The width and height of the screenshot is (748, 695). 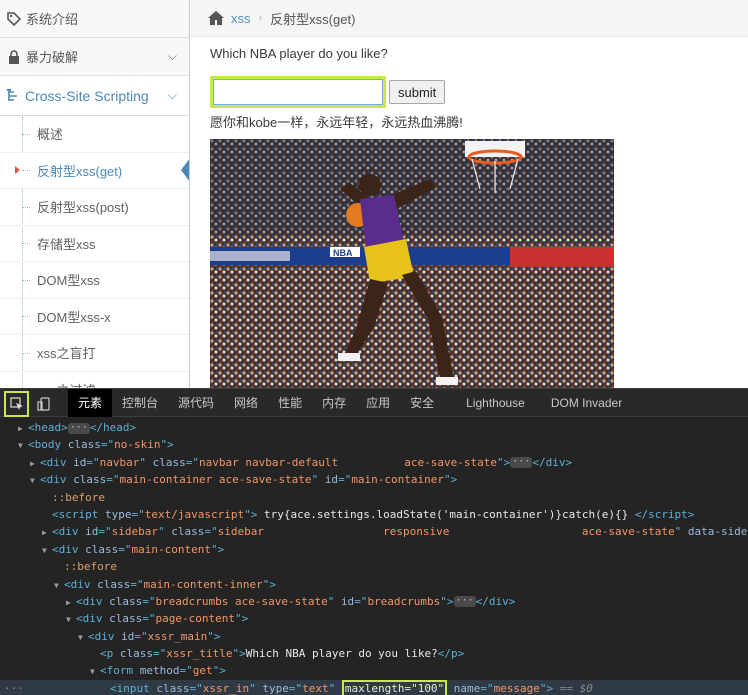 I want to click on submenu-item-label: 概述, so click(x=50, y=135).